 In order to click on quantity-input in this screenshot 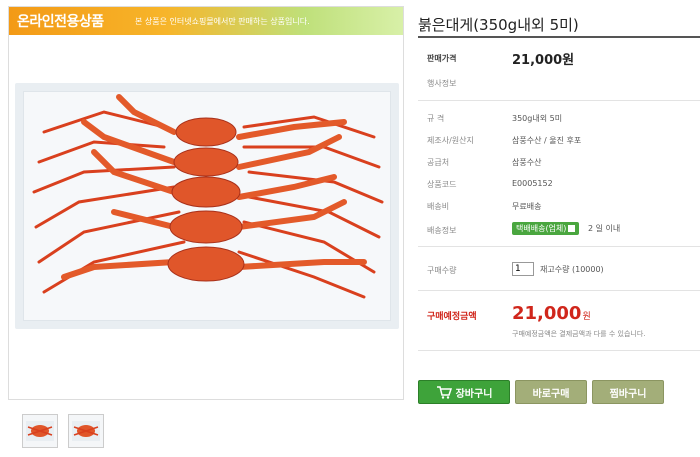, I will do `click(523, 269)`.